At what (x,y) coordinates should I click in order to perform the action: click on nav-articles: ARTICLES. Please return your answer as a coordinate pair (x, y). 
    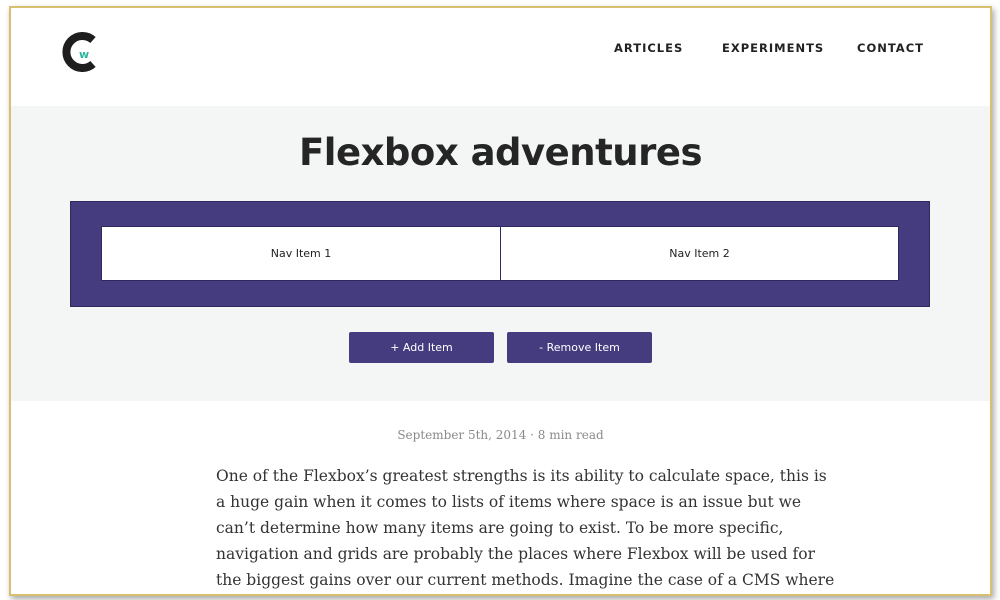
    Looking at the image, I should click on (648, 48).